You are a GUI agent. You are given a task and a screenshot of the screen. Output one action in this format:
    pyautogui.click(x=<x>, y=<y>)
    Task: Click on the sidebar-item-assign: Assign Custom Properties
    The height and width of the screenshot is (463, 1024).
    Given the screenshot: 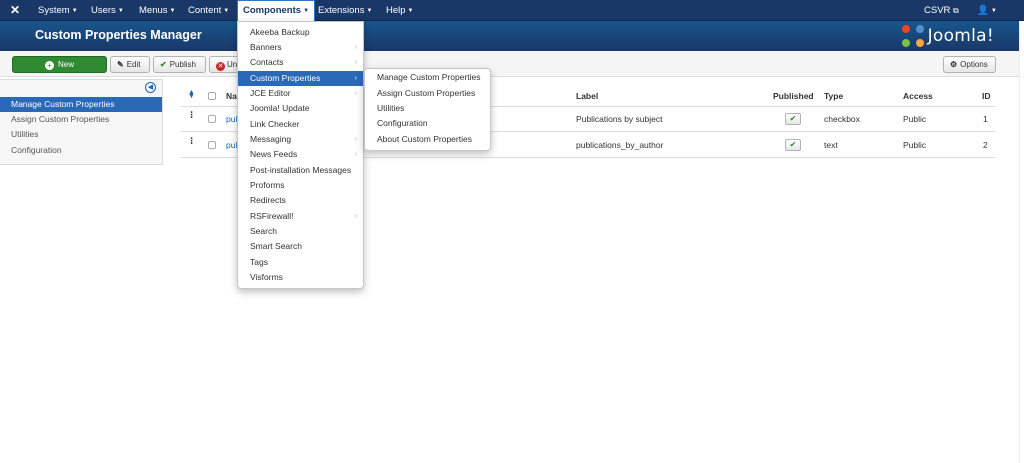 What is the action you would take?
    pyautogui.click(x=81, y=119)
    